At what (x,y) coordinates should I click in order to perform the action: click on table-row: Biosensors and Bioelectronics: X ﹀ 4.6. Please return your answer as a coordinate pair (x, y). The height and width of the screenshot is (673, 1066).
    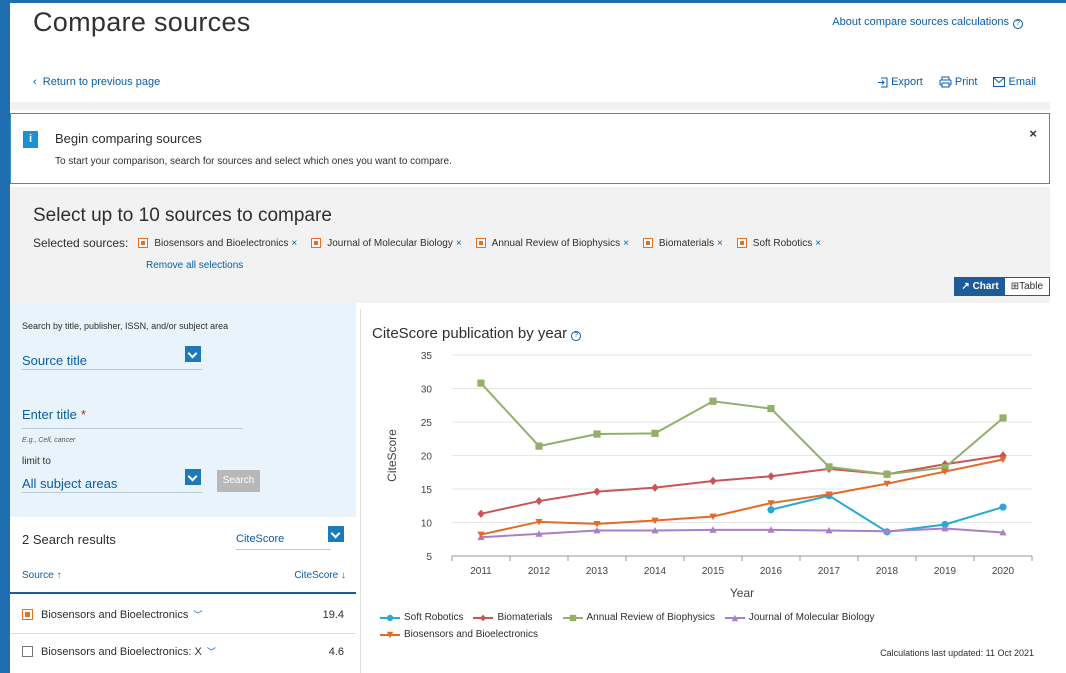
    Looking at the image, I should click on (183, 651).